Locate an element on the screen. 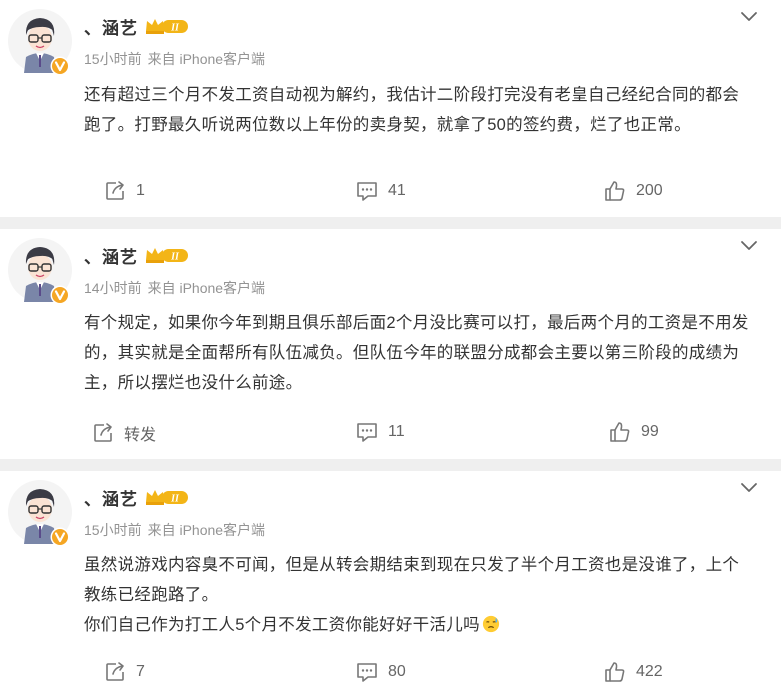 Image resolution: width=781 pixels, height=697 pixels. post-paragraph-with-emoji: 你们自己作为打工人5个月不发工资你能好好干活儿吗 is located at coordinates (418, 625).